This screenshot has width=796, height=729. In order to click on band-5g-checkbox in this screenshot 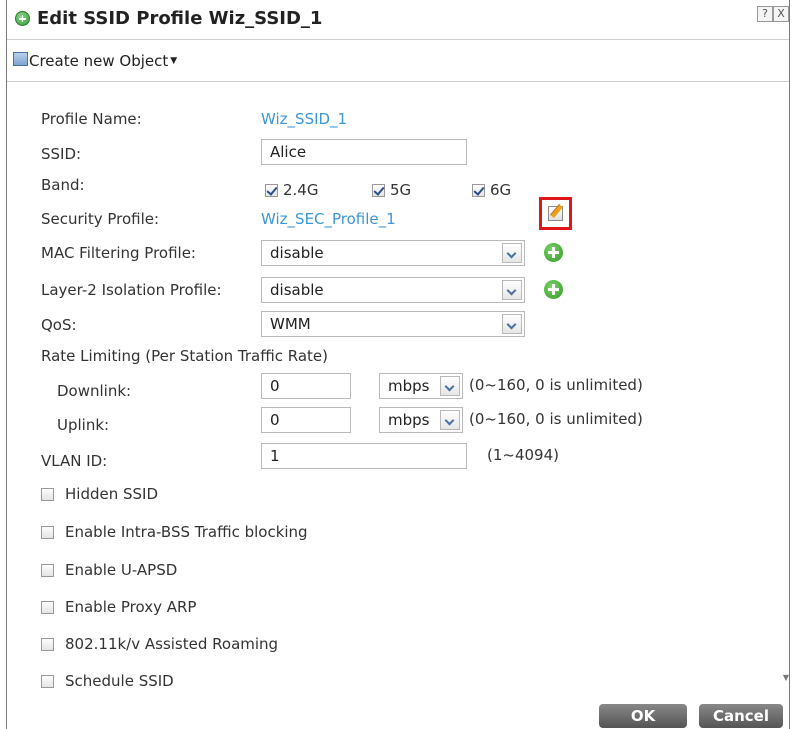, I will do `click(378, 190)`.